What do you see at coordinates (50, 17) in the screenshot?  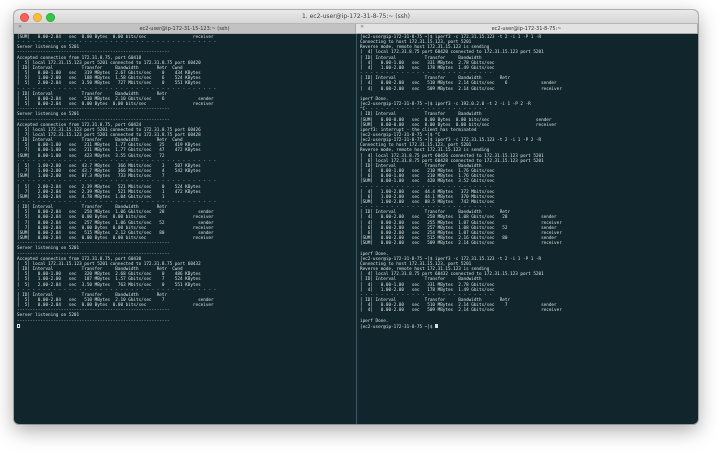 I see `maximize-window-button` at bounding box center [50, 17].